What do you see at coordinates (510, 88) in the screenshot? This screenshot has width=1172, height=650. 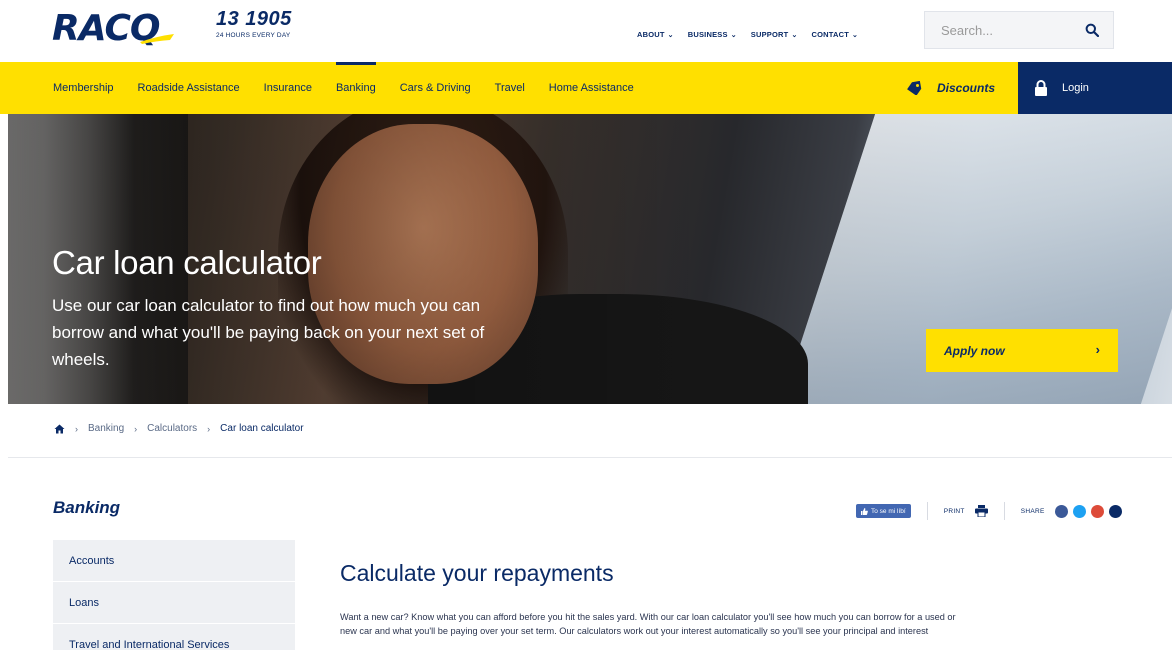 I see `nav-travel: Travel` at bounding box center [510, 88].